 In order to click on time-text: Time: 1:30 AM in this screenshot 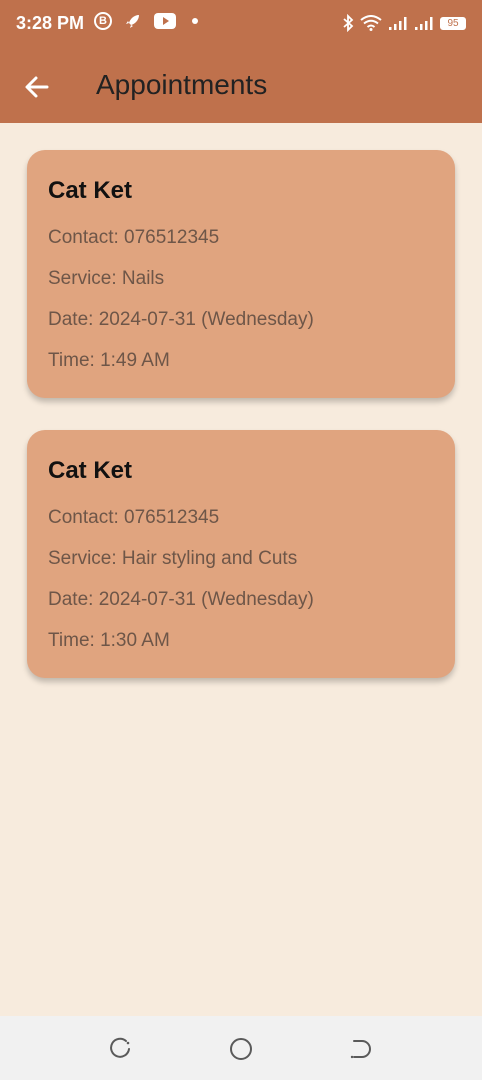, I will do `click(109, 640)`.